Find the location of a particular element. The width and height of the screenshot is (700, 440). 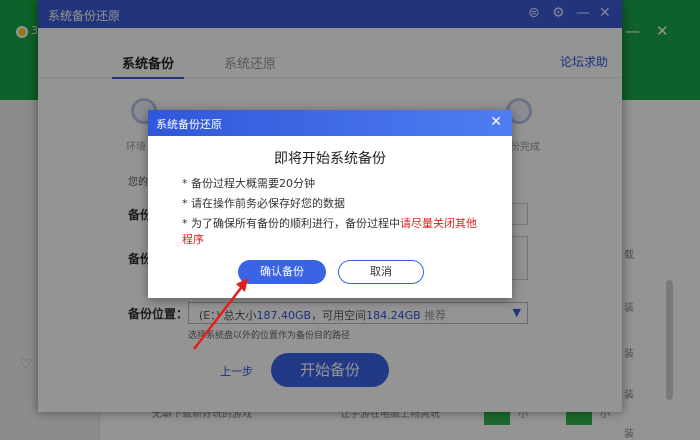

dialog-titlebar: 系统备份还原 ✕ is located at coordinates (330, 123).